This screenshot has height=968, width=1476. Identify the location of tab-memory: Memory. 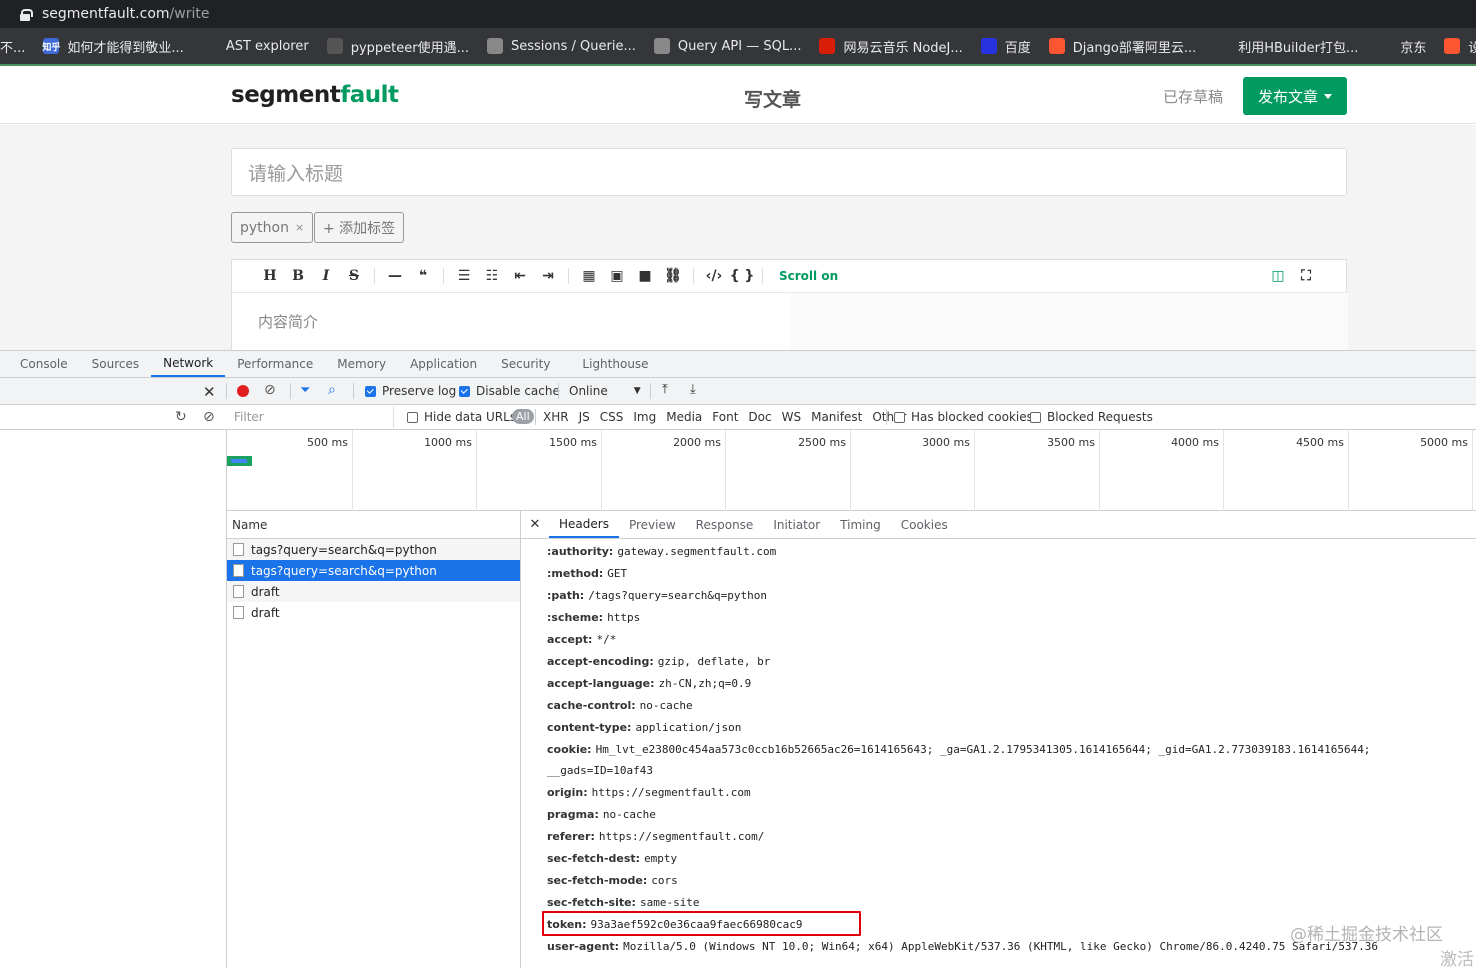
(361, 364).